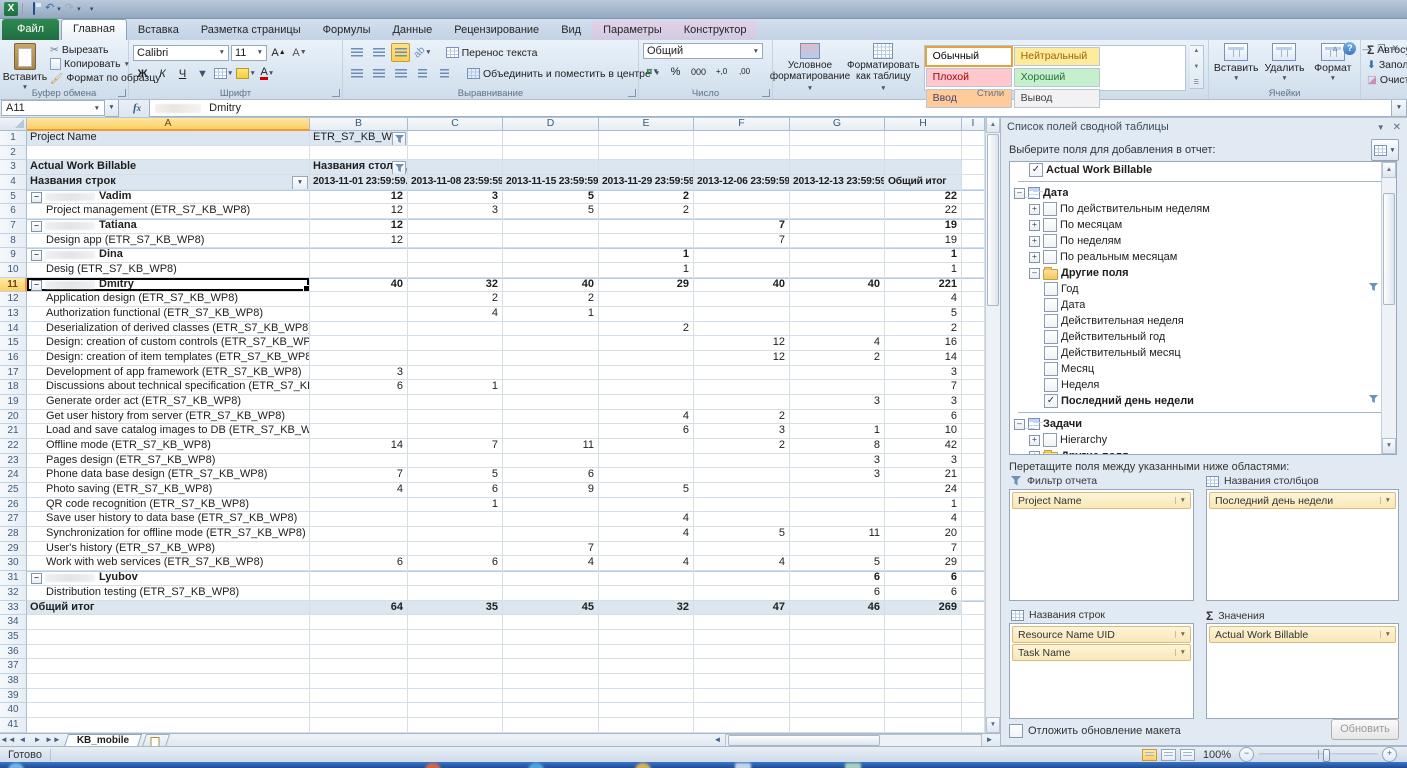 The height and width of the screenshot is (768, 1407). Describe the element at coordinates (359, 461) in the screenshot. I see `cell-B23` at that location.